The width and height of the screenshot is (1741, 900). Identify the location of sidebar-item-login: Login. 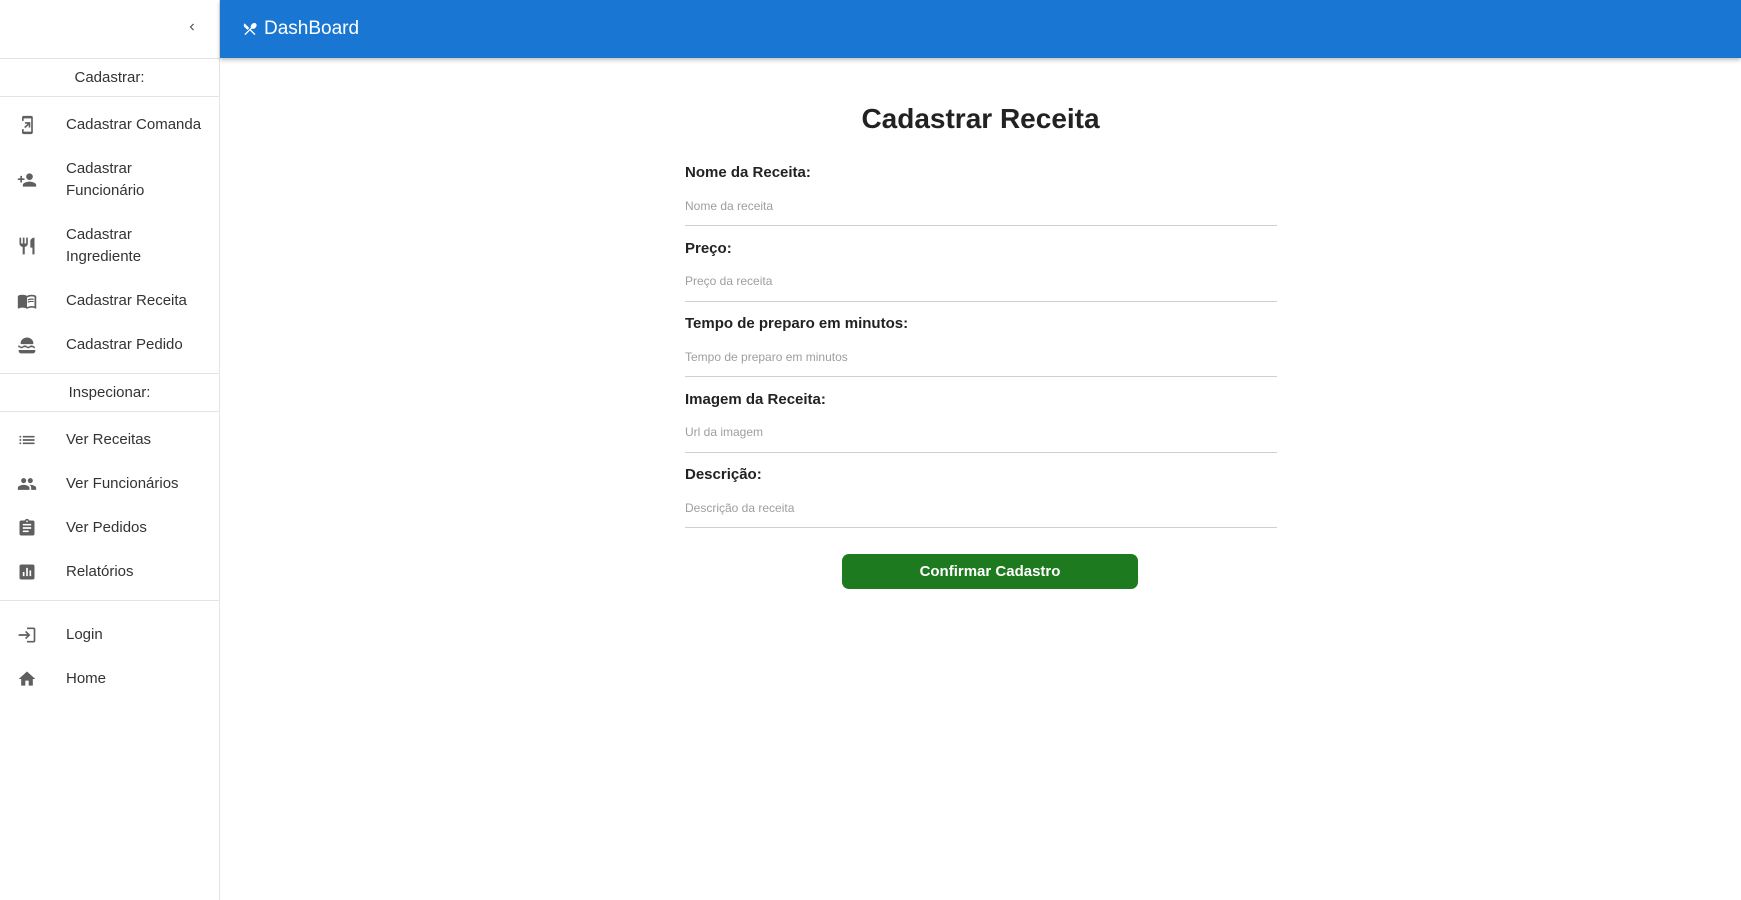
(109, 635).